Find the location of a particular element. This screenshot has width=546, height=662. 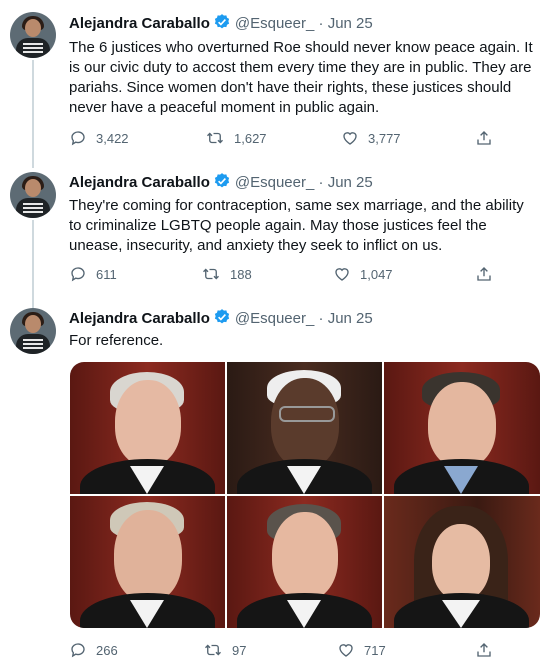

tweet-actions: 266 97 717 is located at coordinates (289, 651).